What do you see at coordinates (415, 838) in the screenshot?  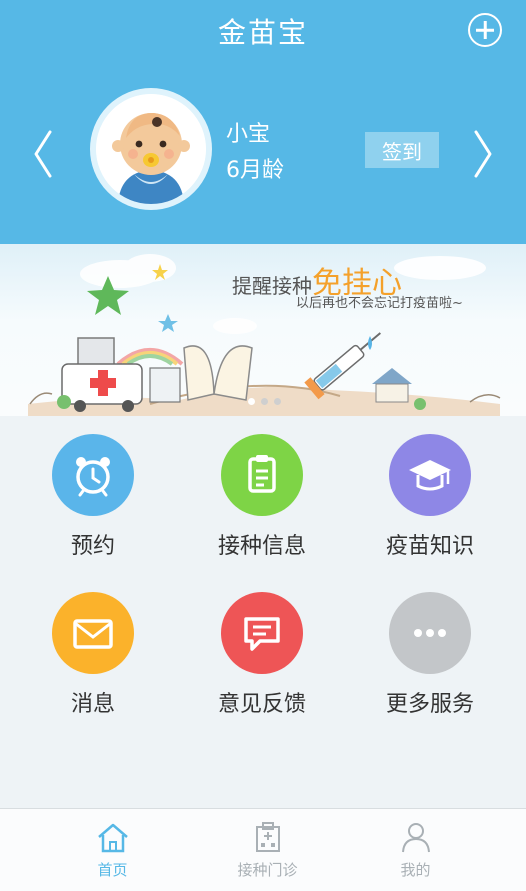 I see `user-icon` at bounding box center [415, 838].